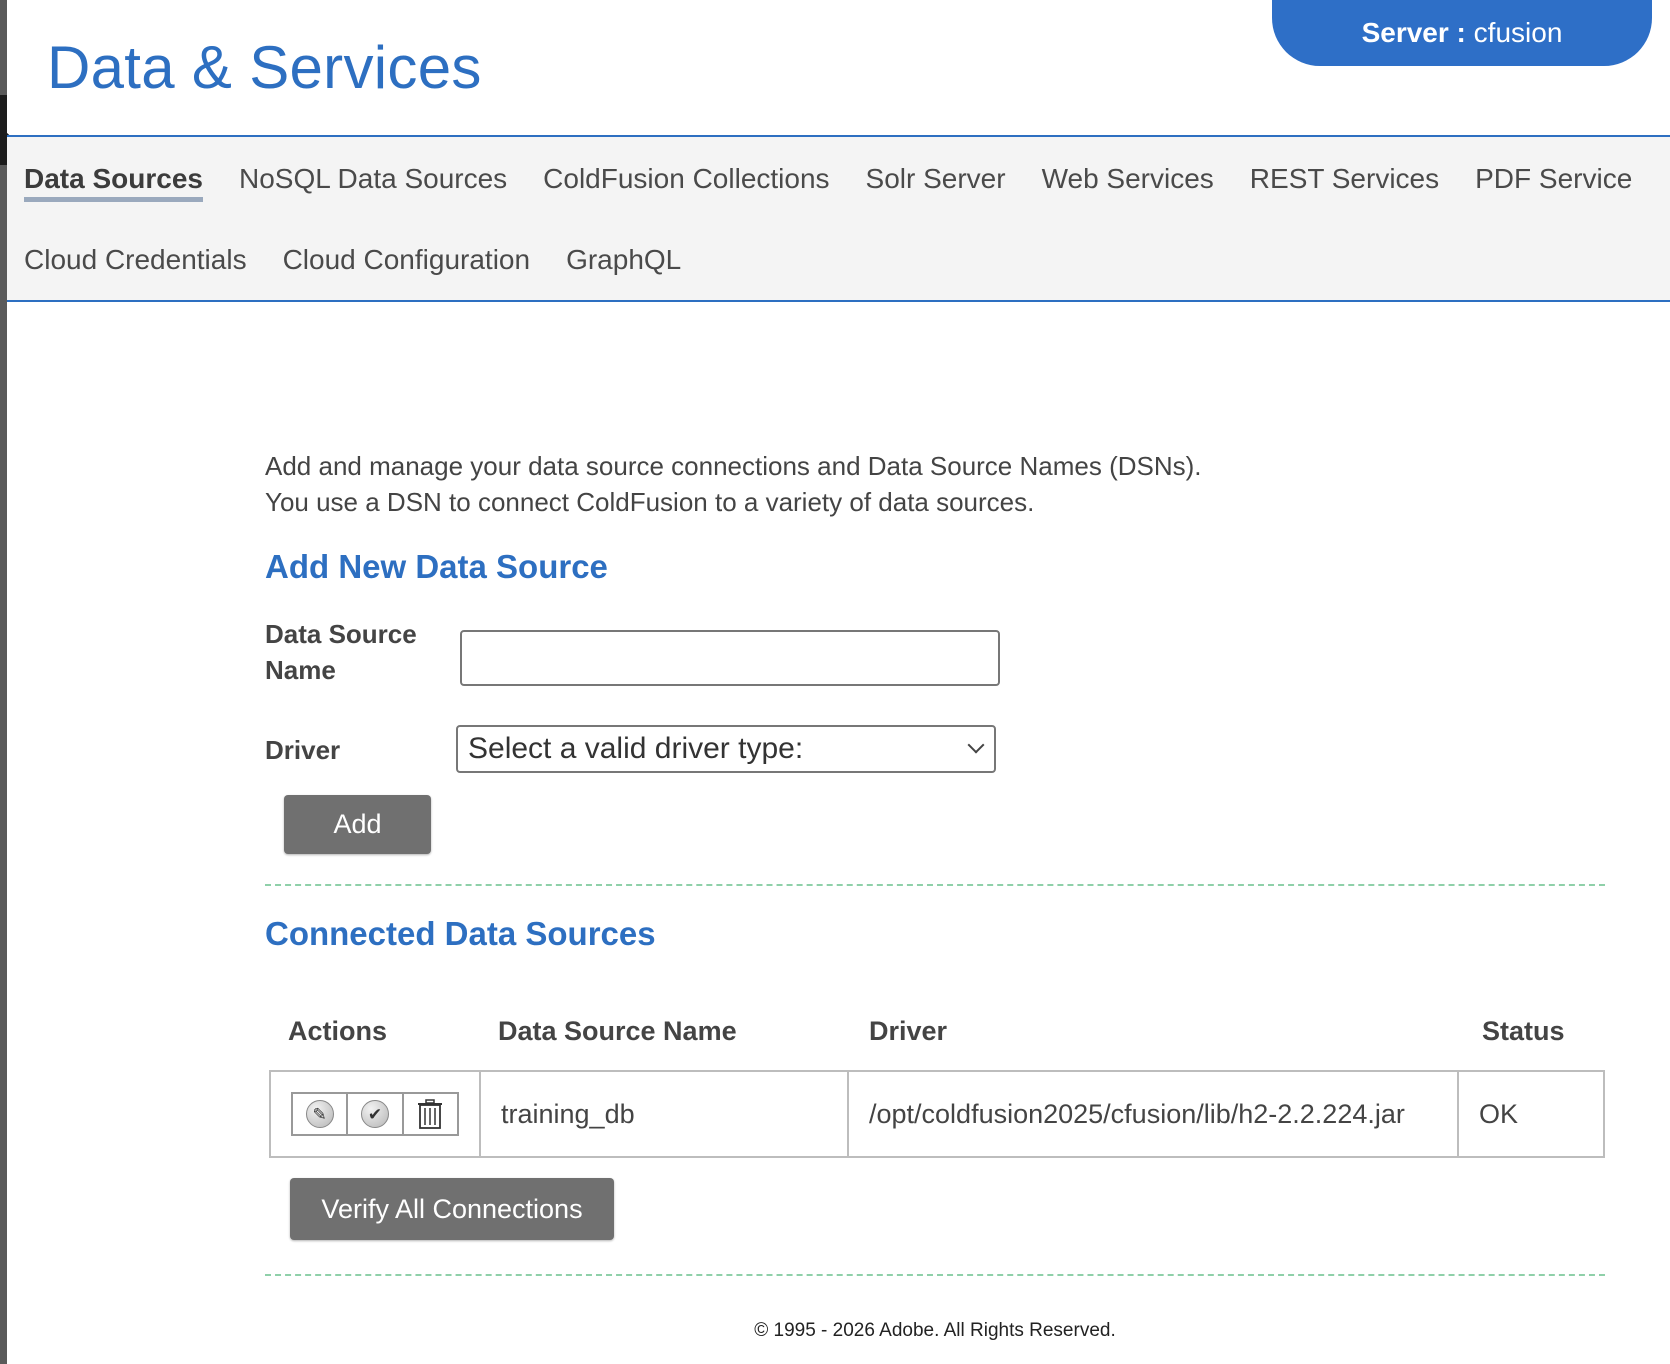 Image resolution: width=1670 pixels, height=1364 pixels. I want to click on tab-web-services: Web Services, so click(1128, 182).